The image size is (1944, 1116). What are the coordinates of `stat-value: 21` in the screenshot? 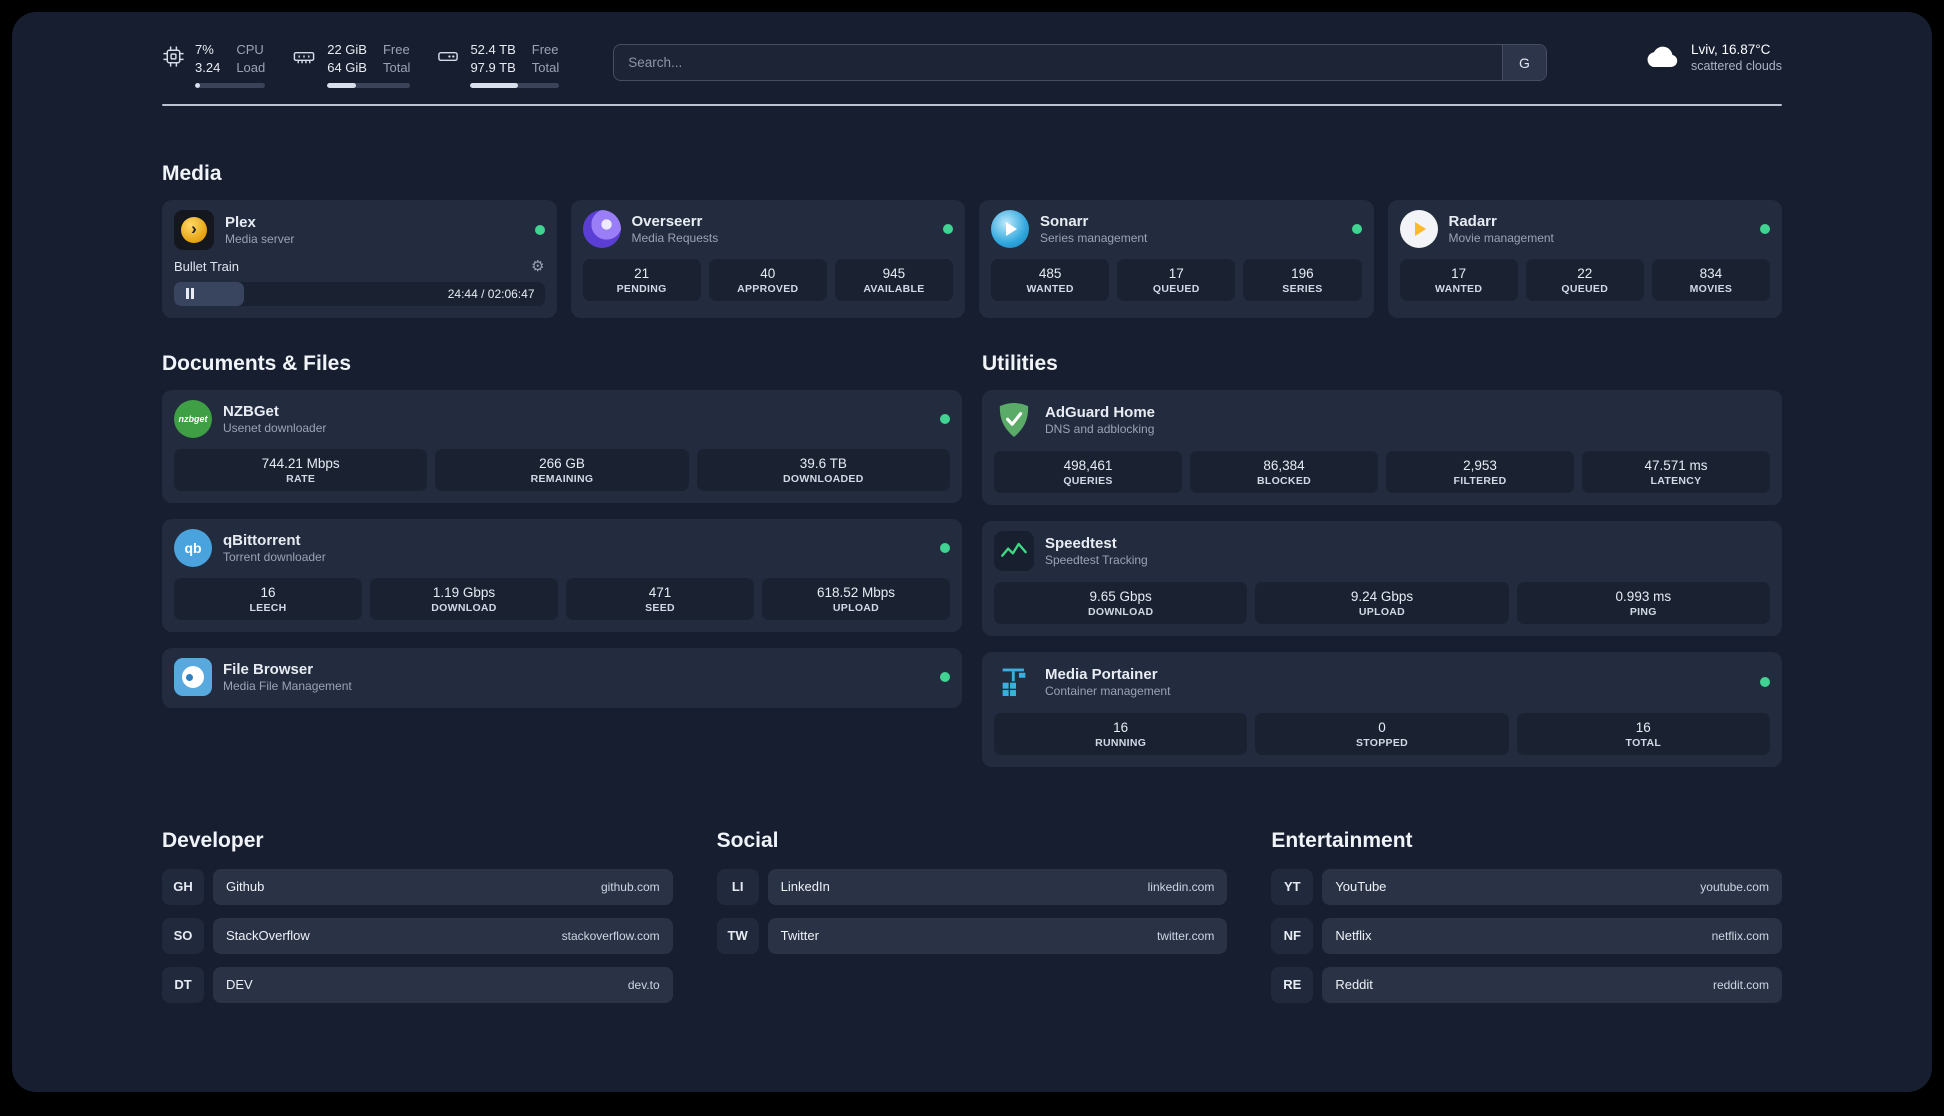 It's located at (642, 273).